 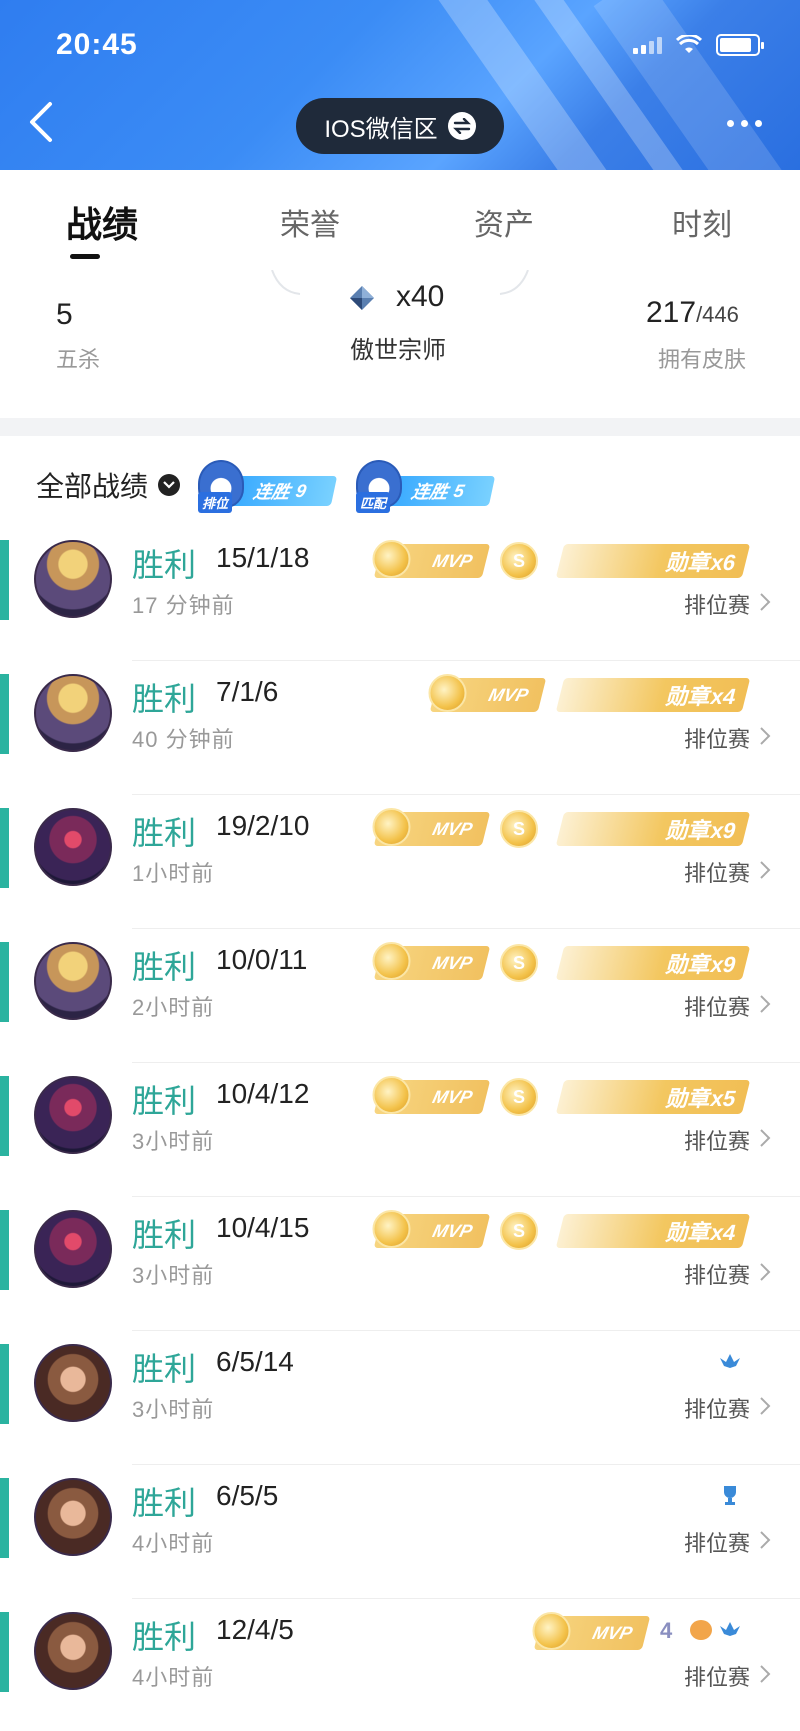 What do you see at coordinates (400, 220) in the screenshot?
I see `tab-bar: 战绩 荣誉 资产 时刻` at bounding box center [400, 220].